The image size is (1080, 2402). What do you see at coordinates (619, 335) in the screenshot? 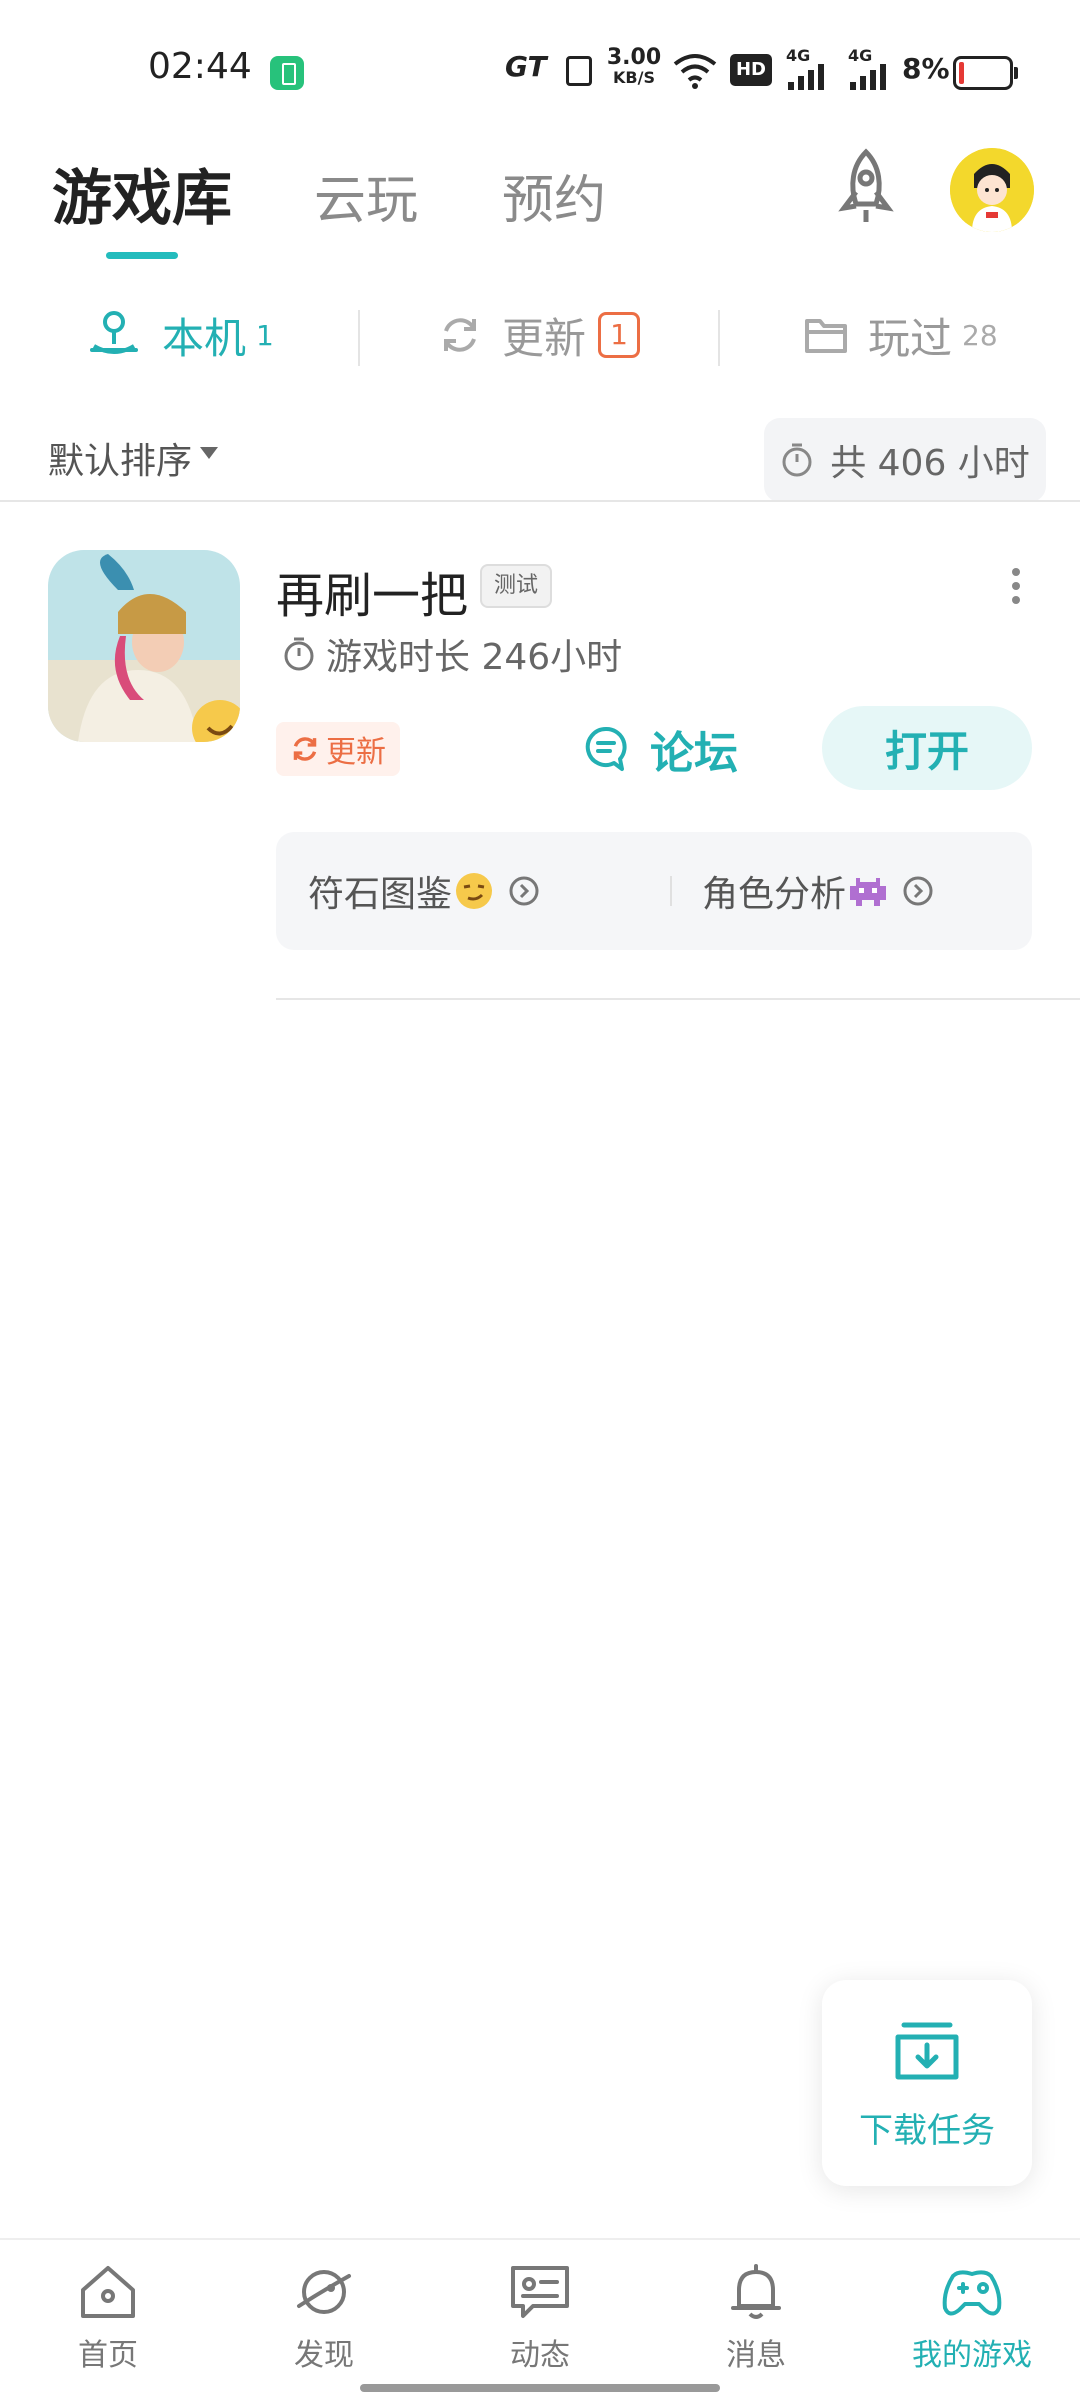
I see `subtab-update-count: 1` at bounding box center [619, 335].